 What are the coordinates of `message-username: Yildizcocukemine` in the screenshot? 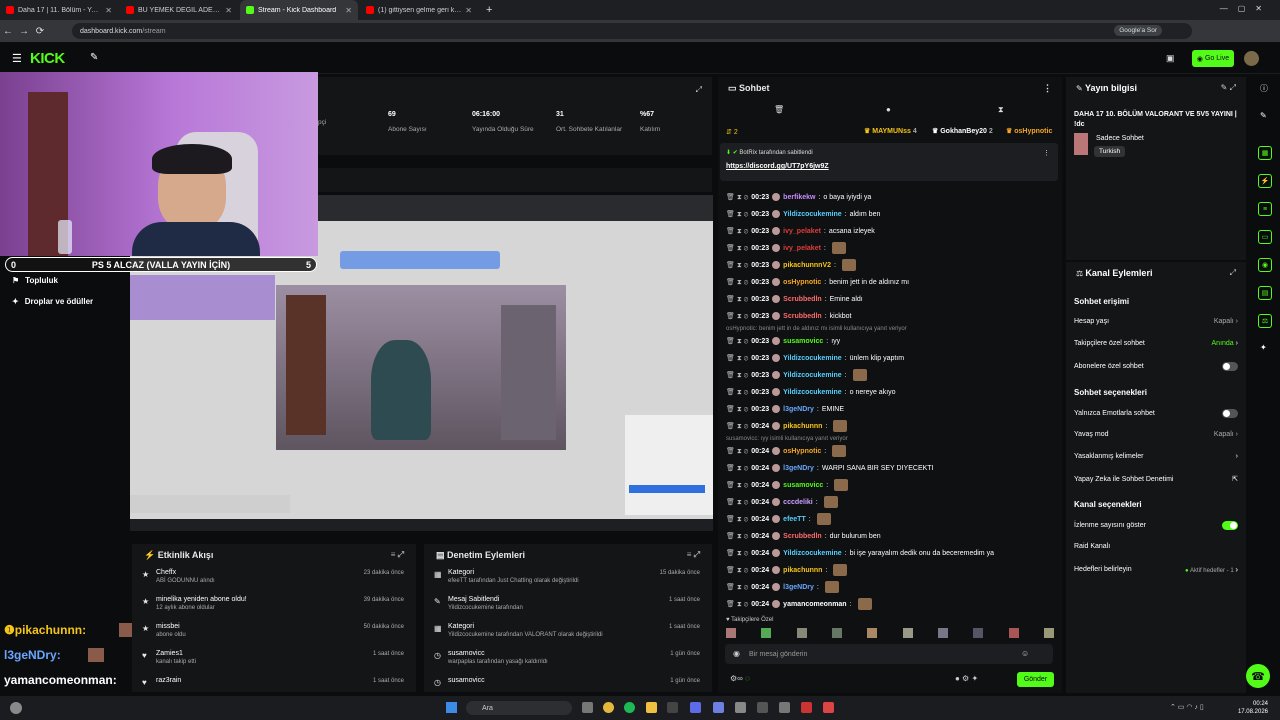 It's located at (812, 392).